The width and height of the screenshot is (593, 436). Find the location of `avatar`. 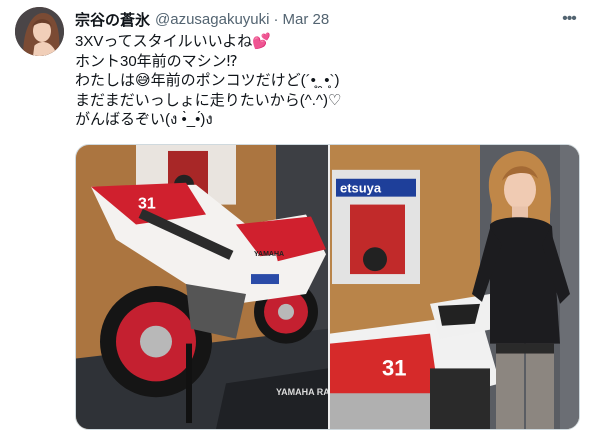

avatar is located at coordinates (39, 31).